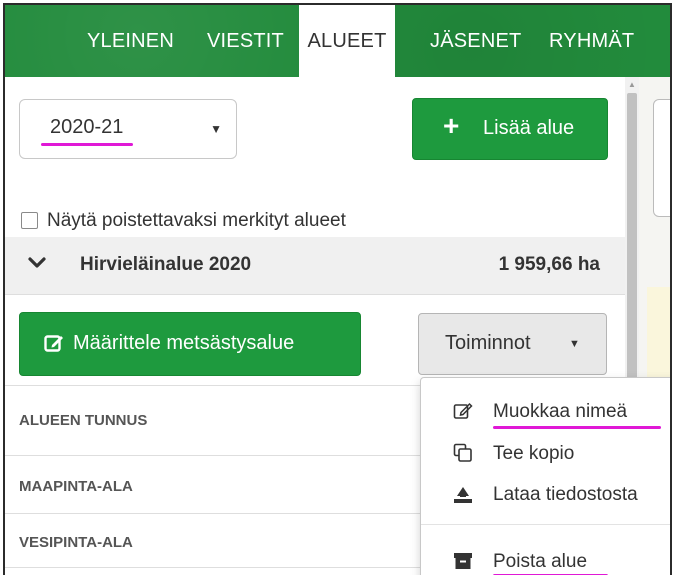  What do you see at coordinates (463, 495) in the screenshot?
I see `upload-icon` at bounding box center [463, 495].